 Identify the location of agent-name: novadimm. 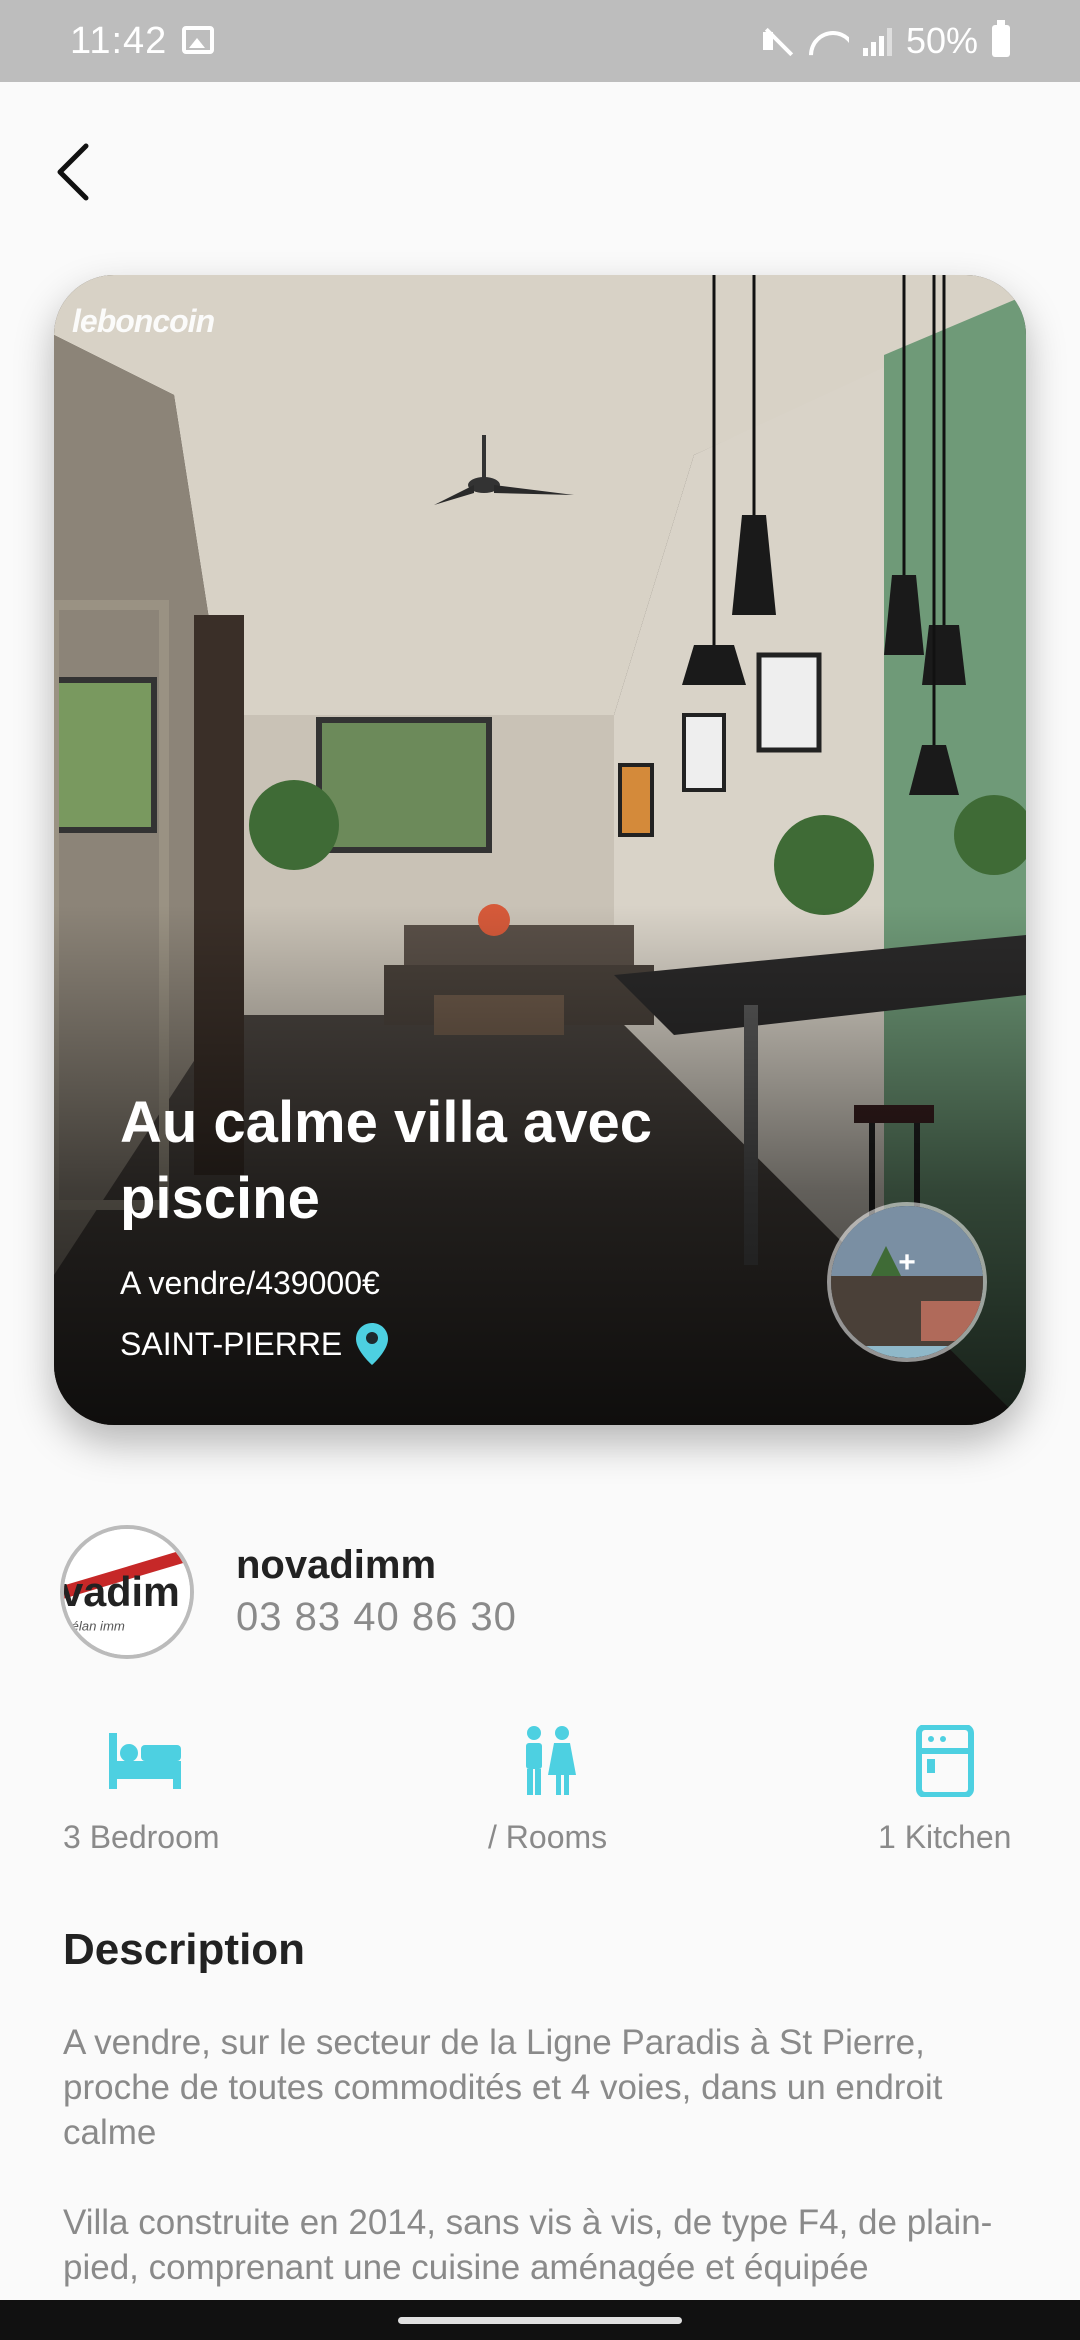
(336, 1565).